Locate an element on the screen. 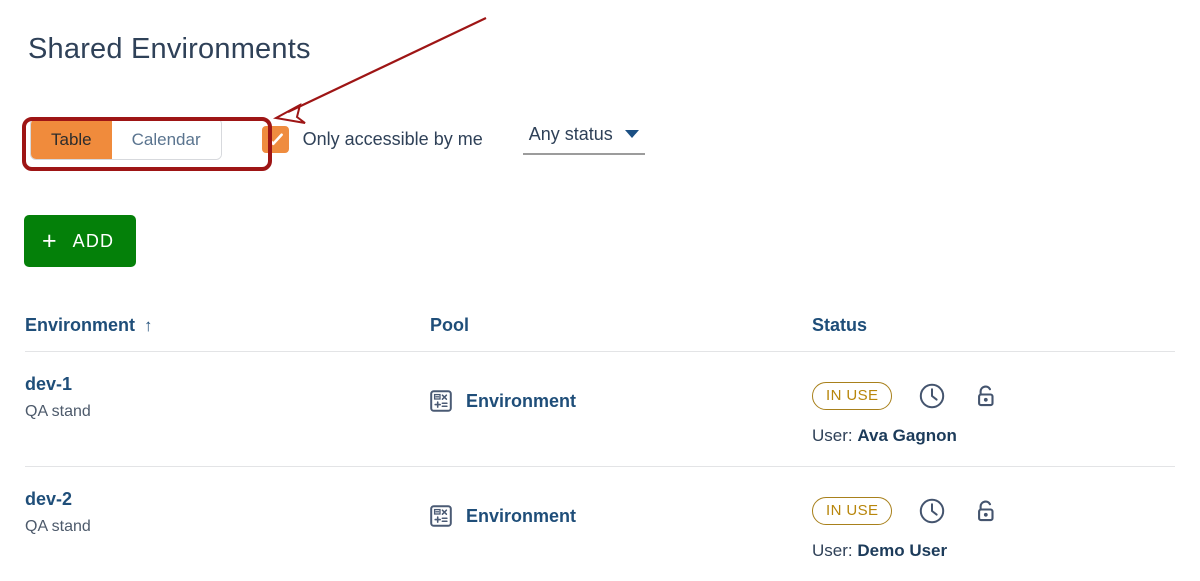 This screenshot has height=581, width=1200. add-button: + ADD is located at coordinates (80, 241).